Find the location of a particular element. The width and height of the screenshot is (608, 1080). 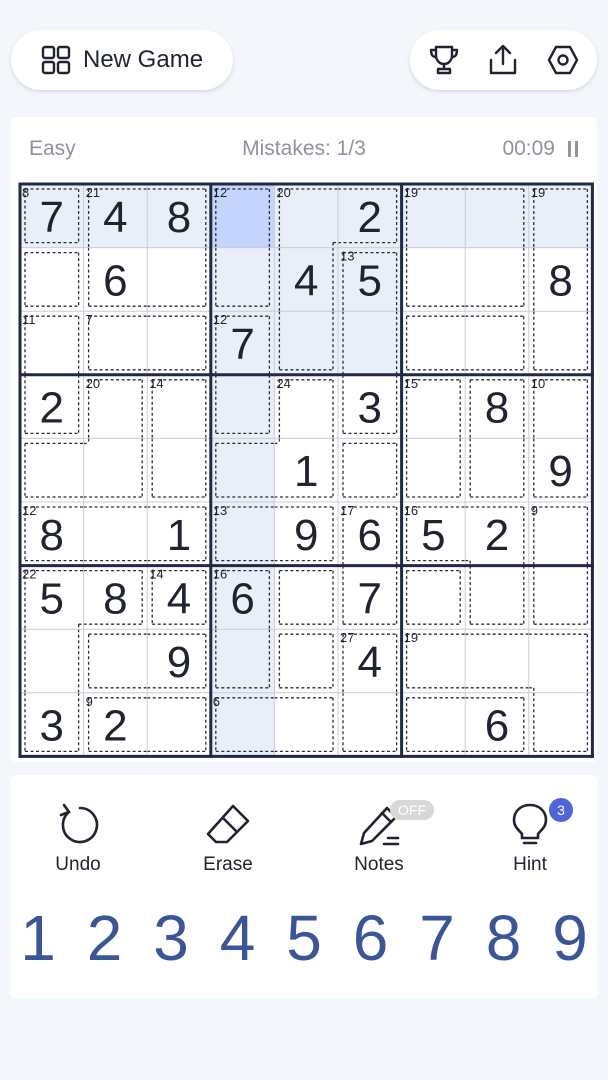

cage-sum: 11 is located at coordinates (29, 319).